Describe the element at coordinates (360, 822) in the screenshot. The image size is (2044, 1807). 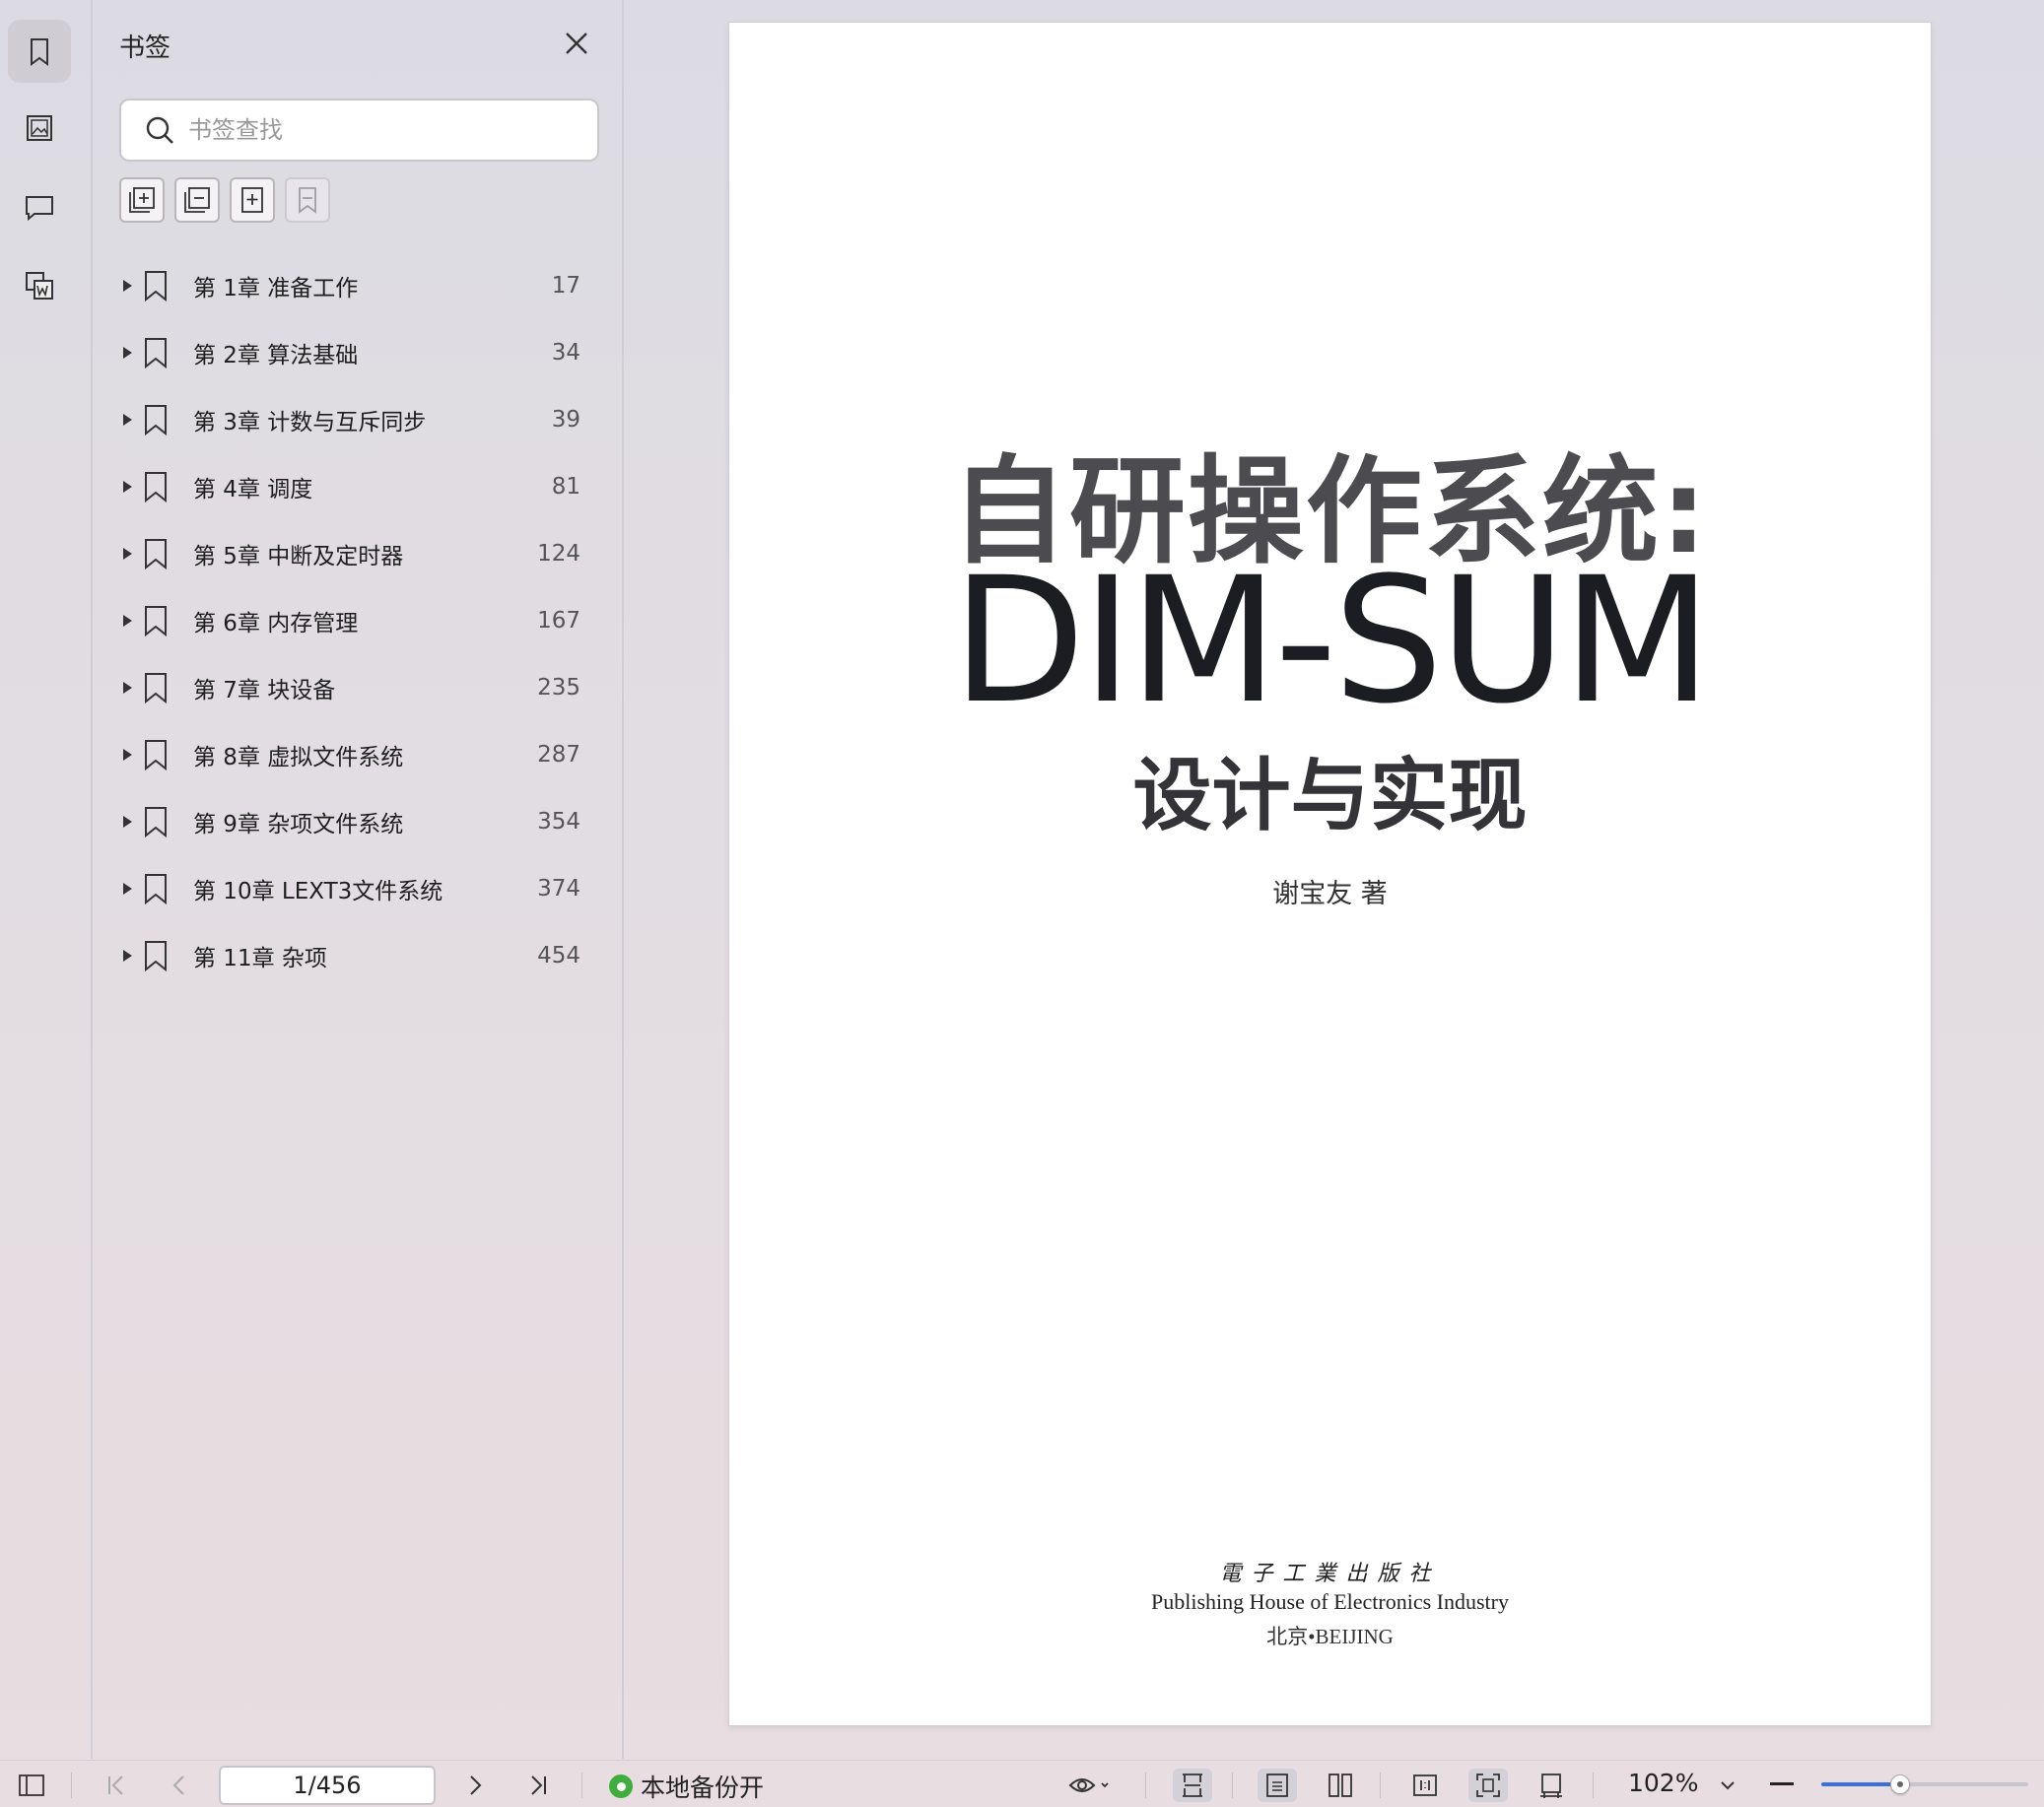
I see `bookmark-item: 第 9章 杂项文件系统 354` at that location.